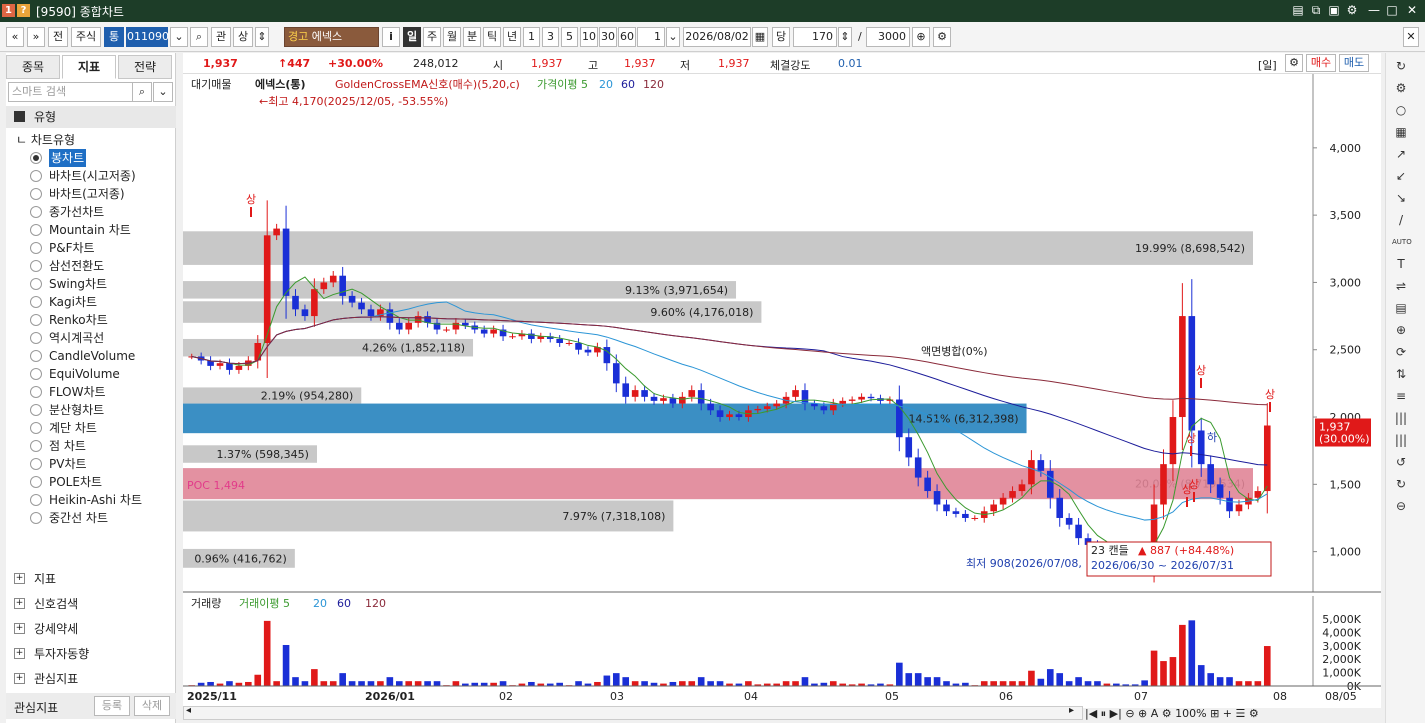  What do you see at coordinates (1354, 63) in the screenshot?
I see `sell-button: 매도` at bounding box center [1354, 63].